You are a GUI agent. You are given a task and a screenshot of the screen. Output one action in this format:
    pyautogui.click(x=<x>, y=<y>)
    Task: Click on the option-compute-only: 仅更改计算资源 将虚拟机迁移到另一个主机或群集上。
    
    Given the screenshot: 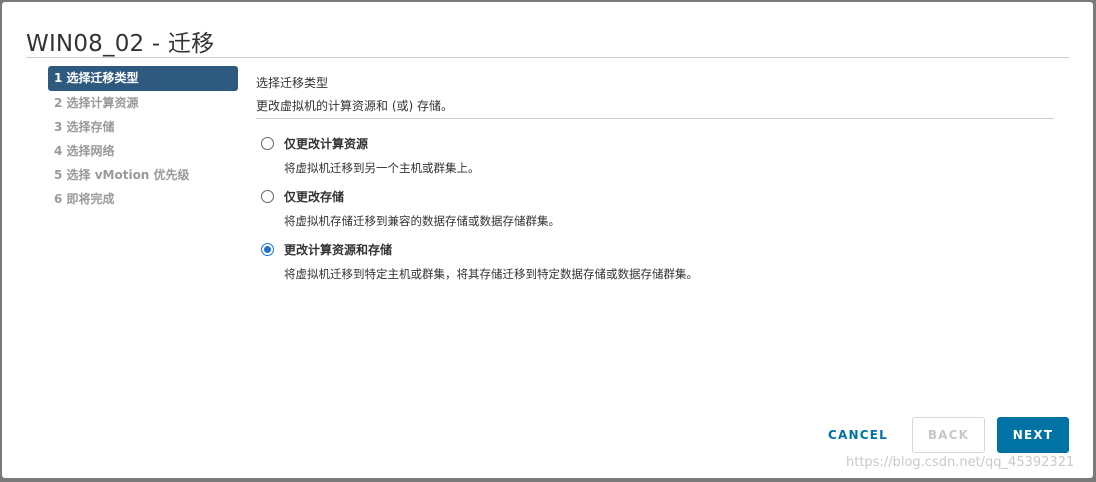 What is the action you would take?
    pyautogui.click(x=368, y=155)
    